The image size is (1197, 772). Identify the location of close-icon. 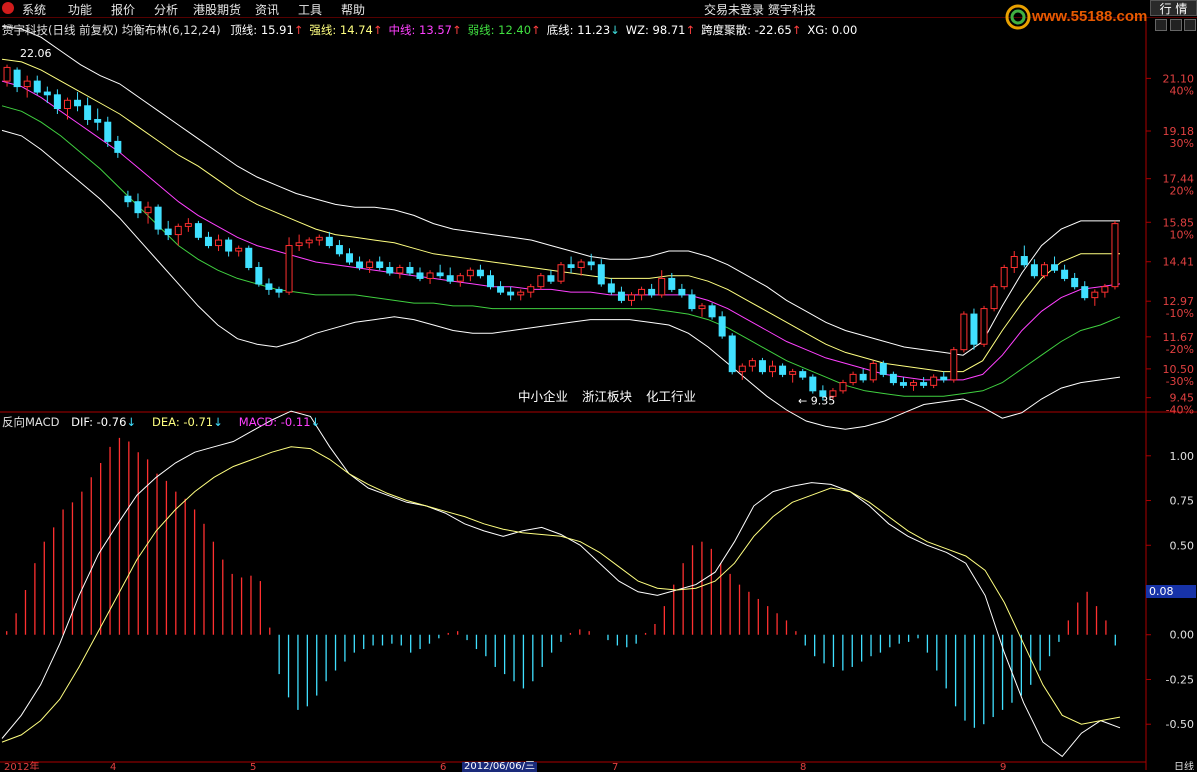
(1190, 25).